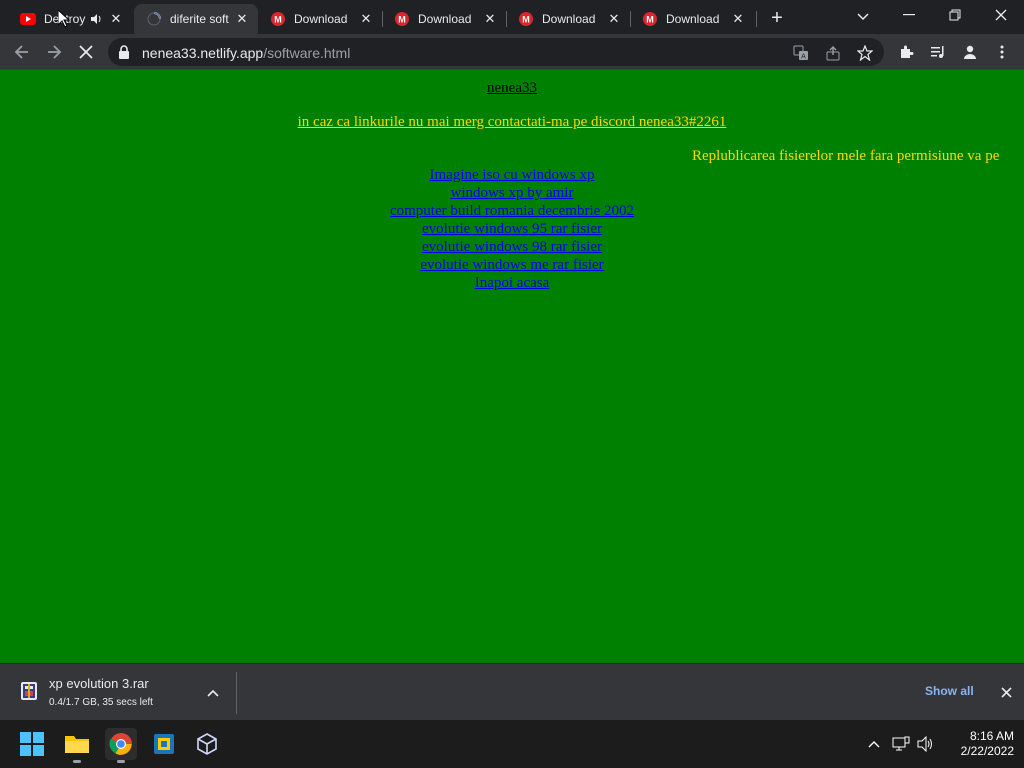  I want to click on system-clock: 8:16 AM 2/22/2022, so click(979, 744).